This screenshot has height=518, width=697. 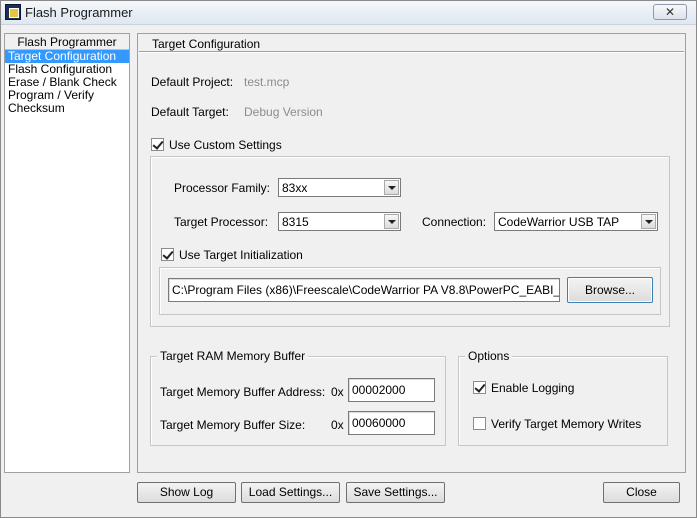 I want to click on enable-logging-label: Enable Logging, so click(x=533, y=388).